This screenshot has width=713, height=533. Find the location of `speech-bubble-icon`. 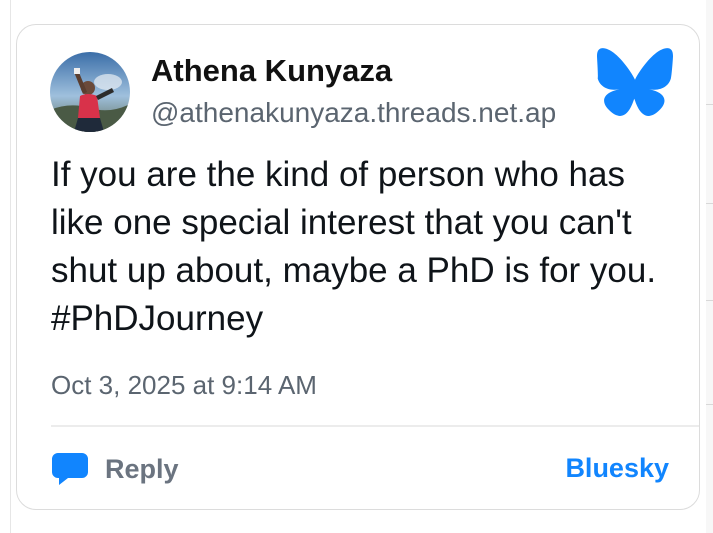

speech-bubble-icon is located at coordinates (70, 469).